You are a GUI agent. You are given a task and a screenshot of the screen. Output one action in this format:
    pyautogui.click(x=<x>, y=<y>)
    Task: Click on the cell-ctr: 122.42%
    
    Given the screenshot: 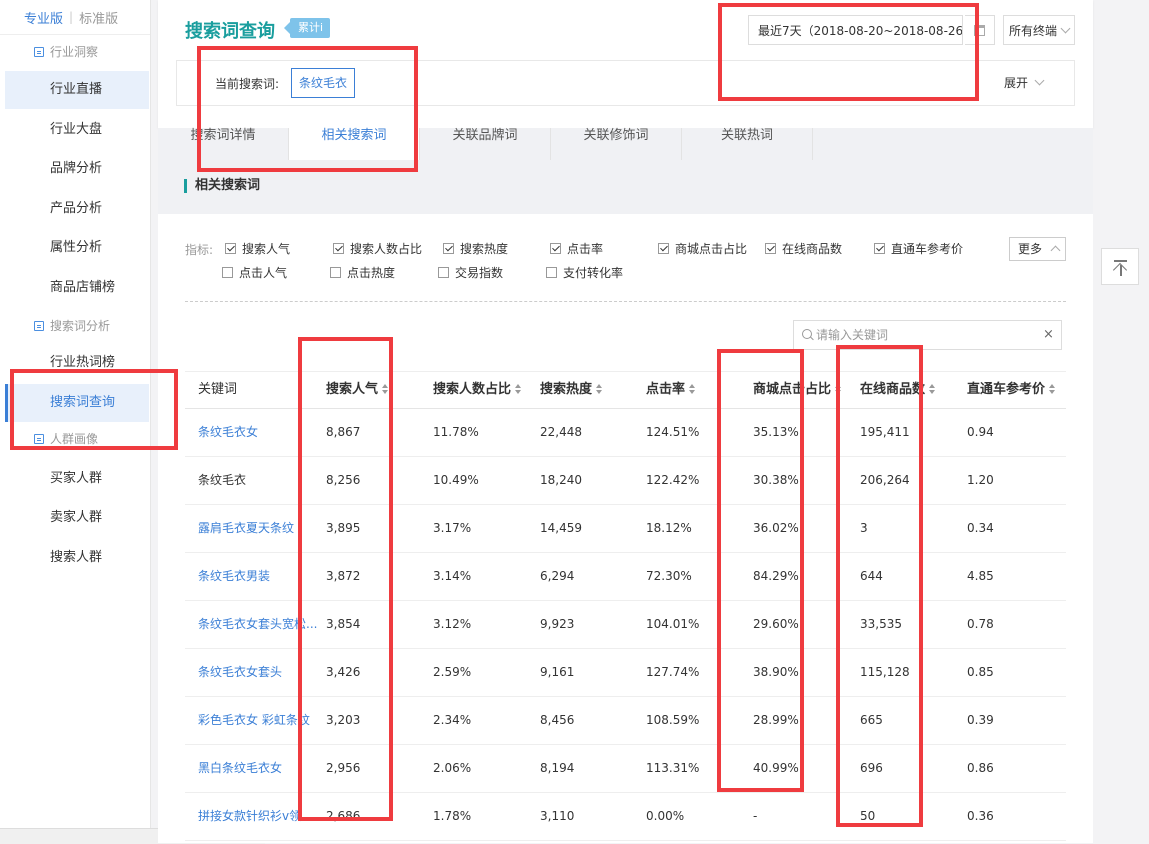 What is the action you would take?
    pyautogui.click(x=673, y=480)
    